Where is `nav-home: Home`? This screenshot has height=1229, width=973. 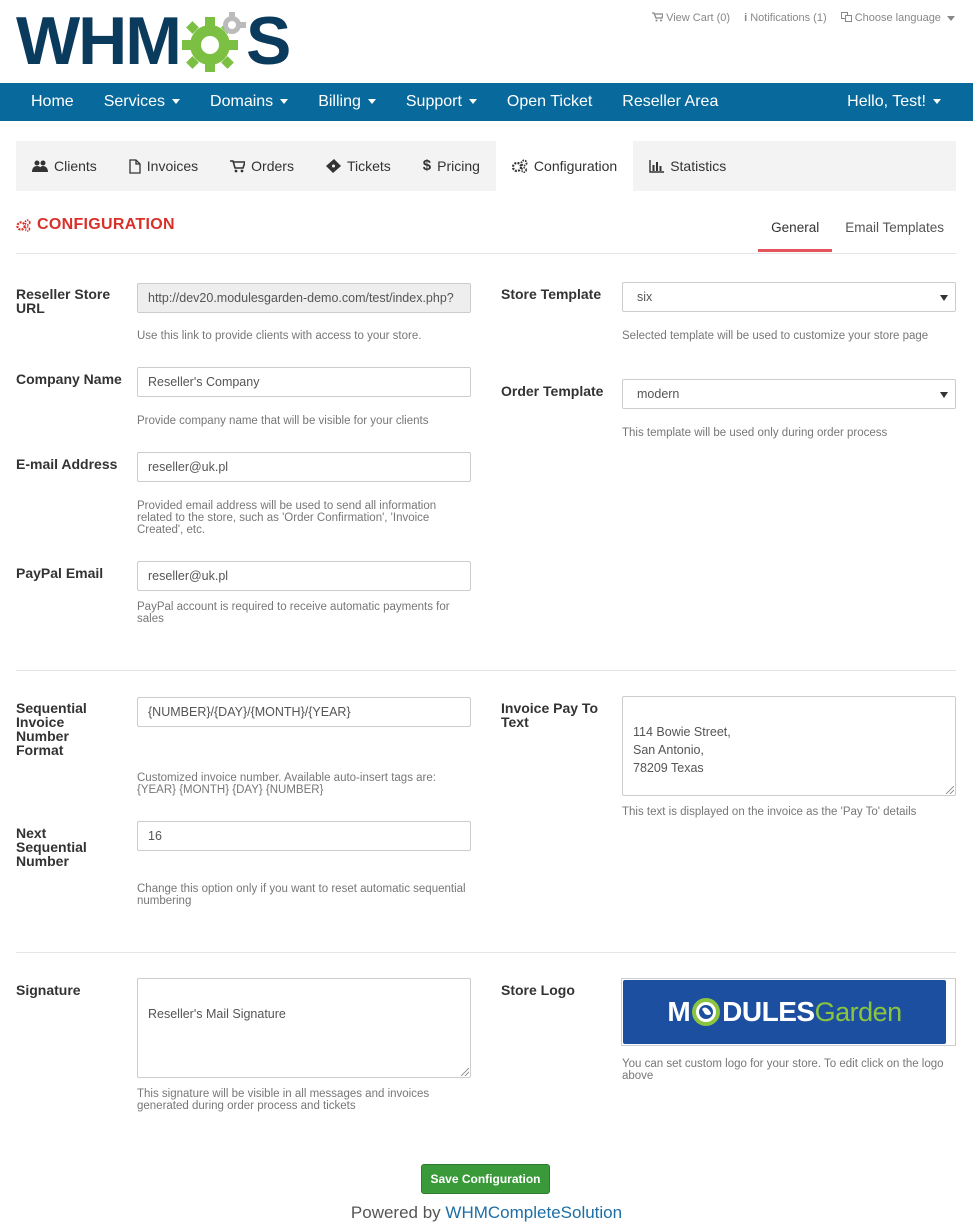 nav-home: Home is located at coordinates (44, 102).